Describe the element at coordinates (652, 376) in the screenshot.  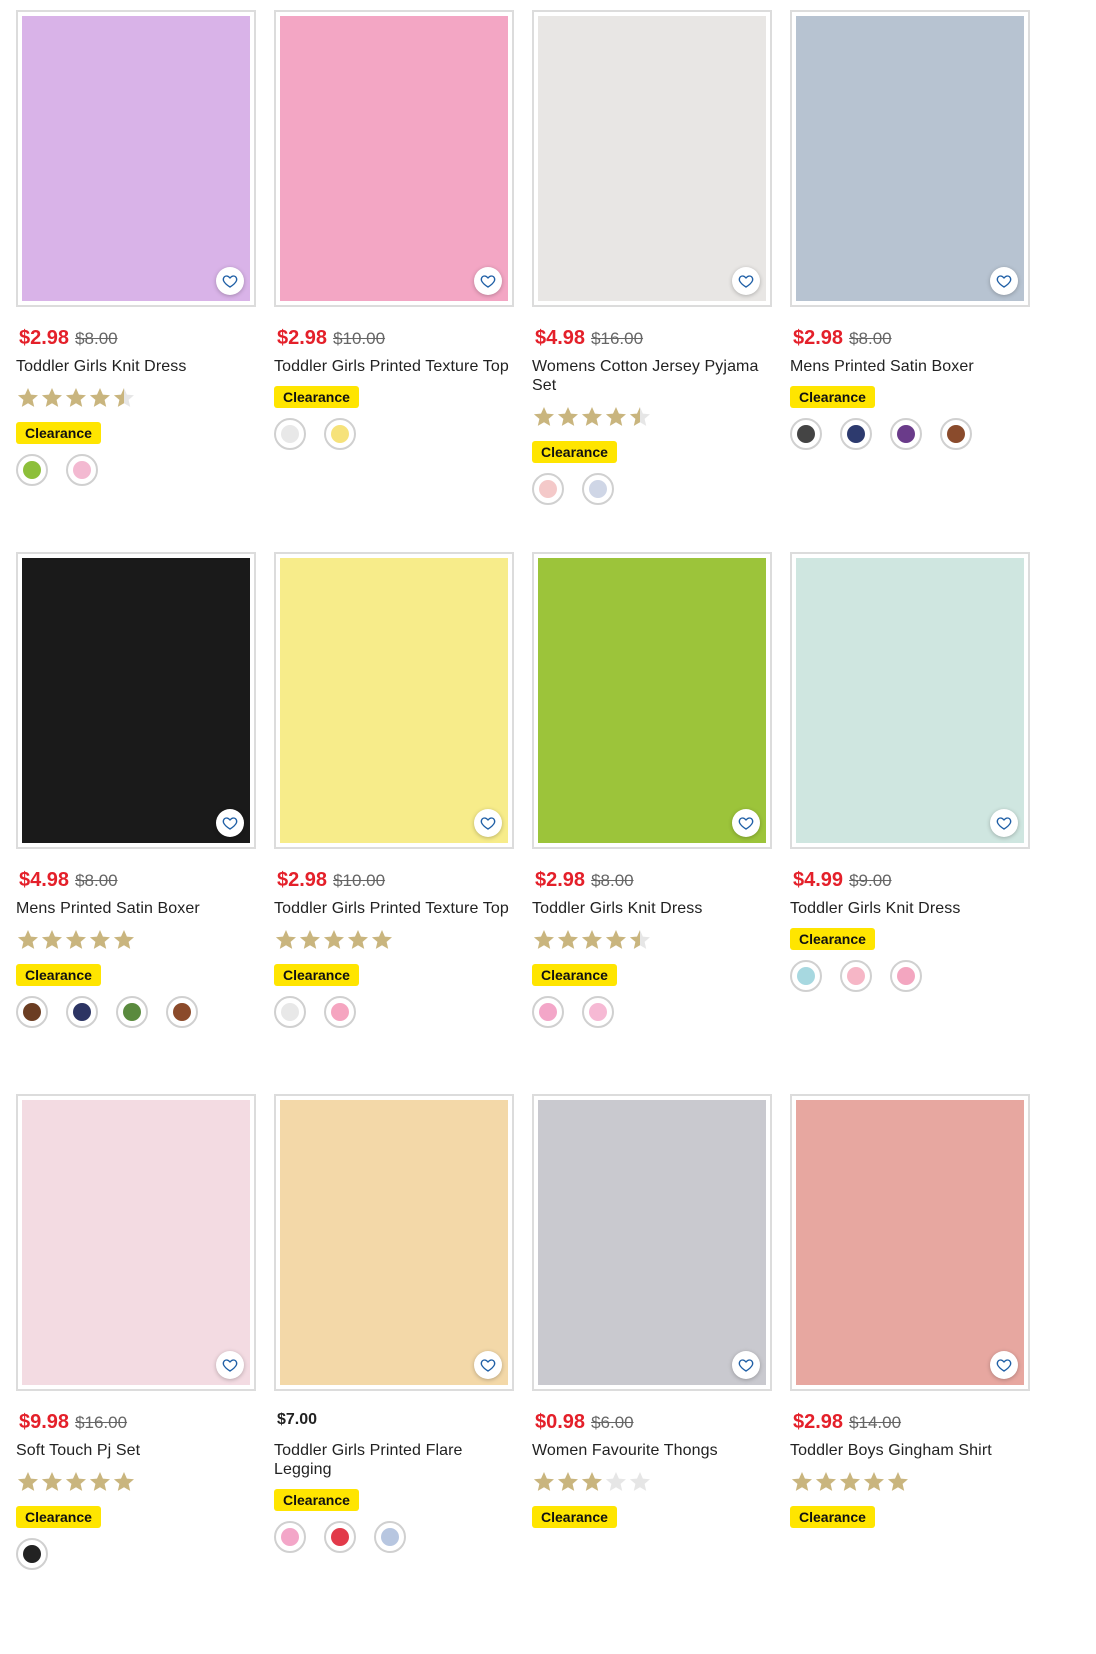
I see `product-title: Womens Cotton Jersey Pyjama Set` at that location.